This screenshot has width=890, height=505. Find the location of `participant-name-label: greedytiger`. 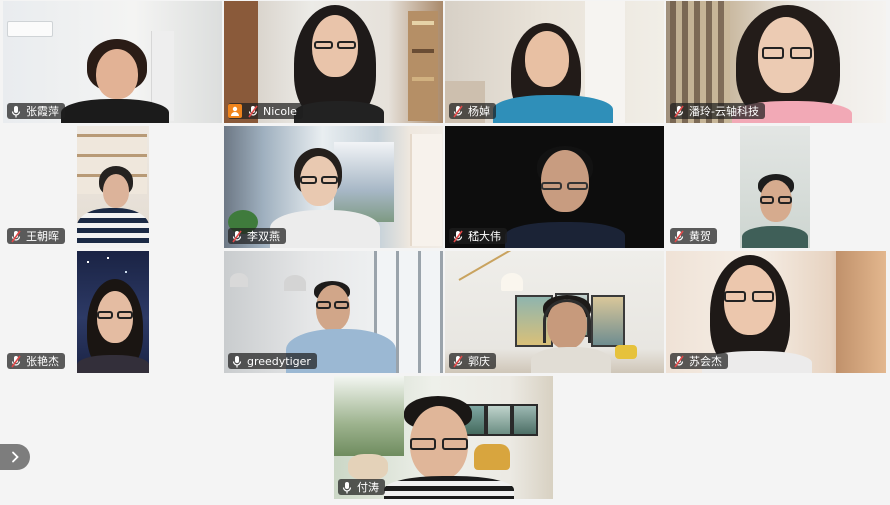

participant-name-label: greedytiger is located at coordinates (272, 361).